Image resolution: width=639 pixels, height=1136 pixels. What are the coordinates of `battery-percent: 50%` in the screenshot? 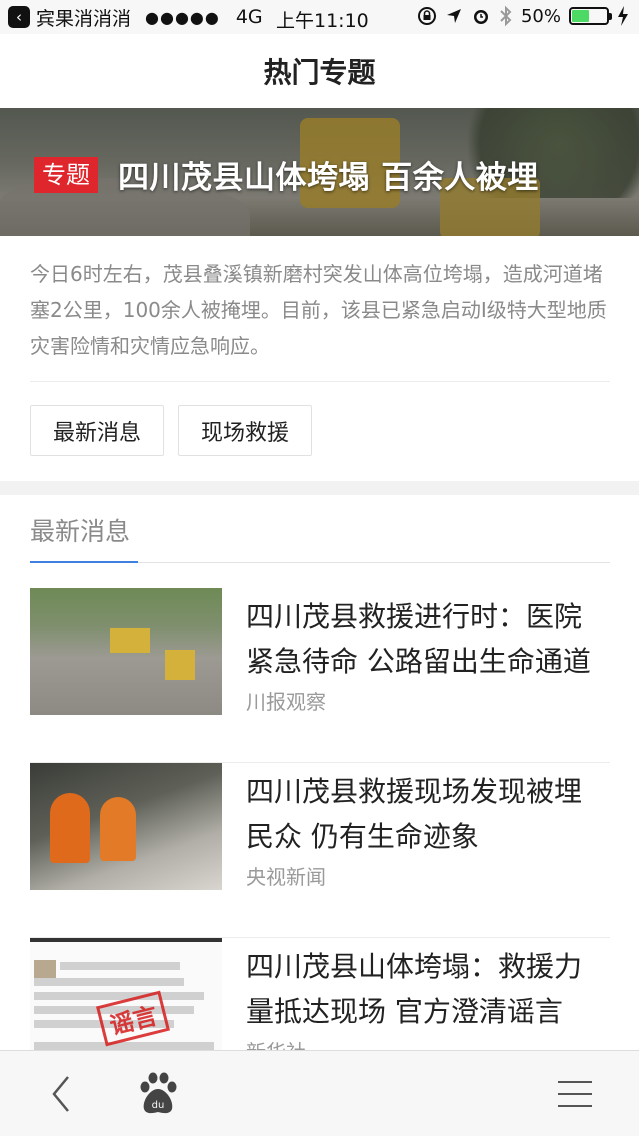 It's located at (540, 16).